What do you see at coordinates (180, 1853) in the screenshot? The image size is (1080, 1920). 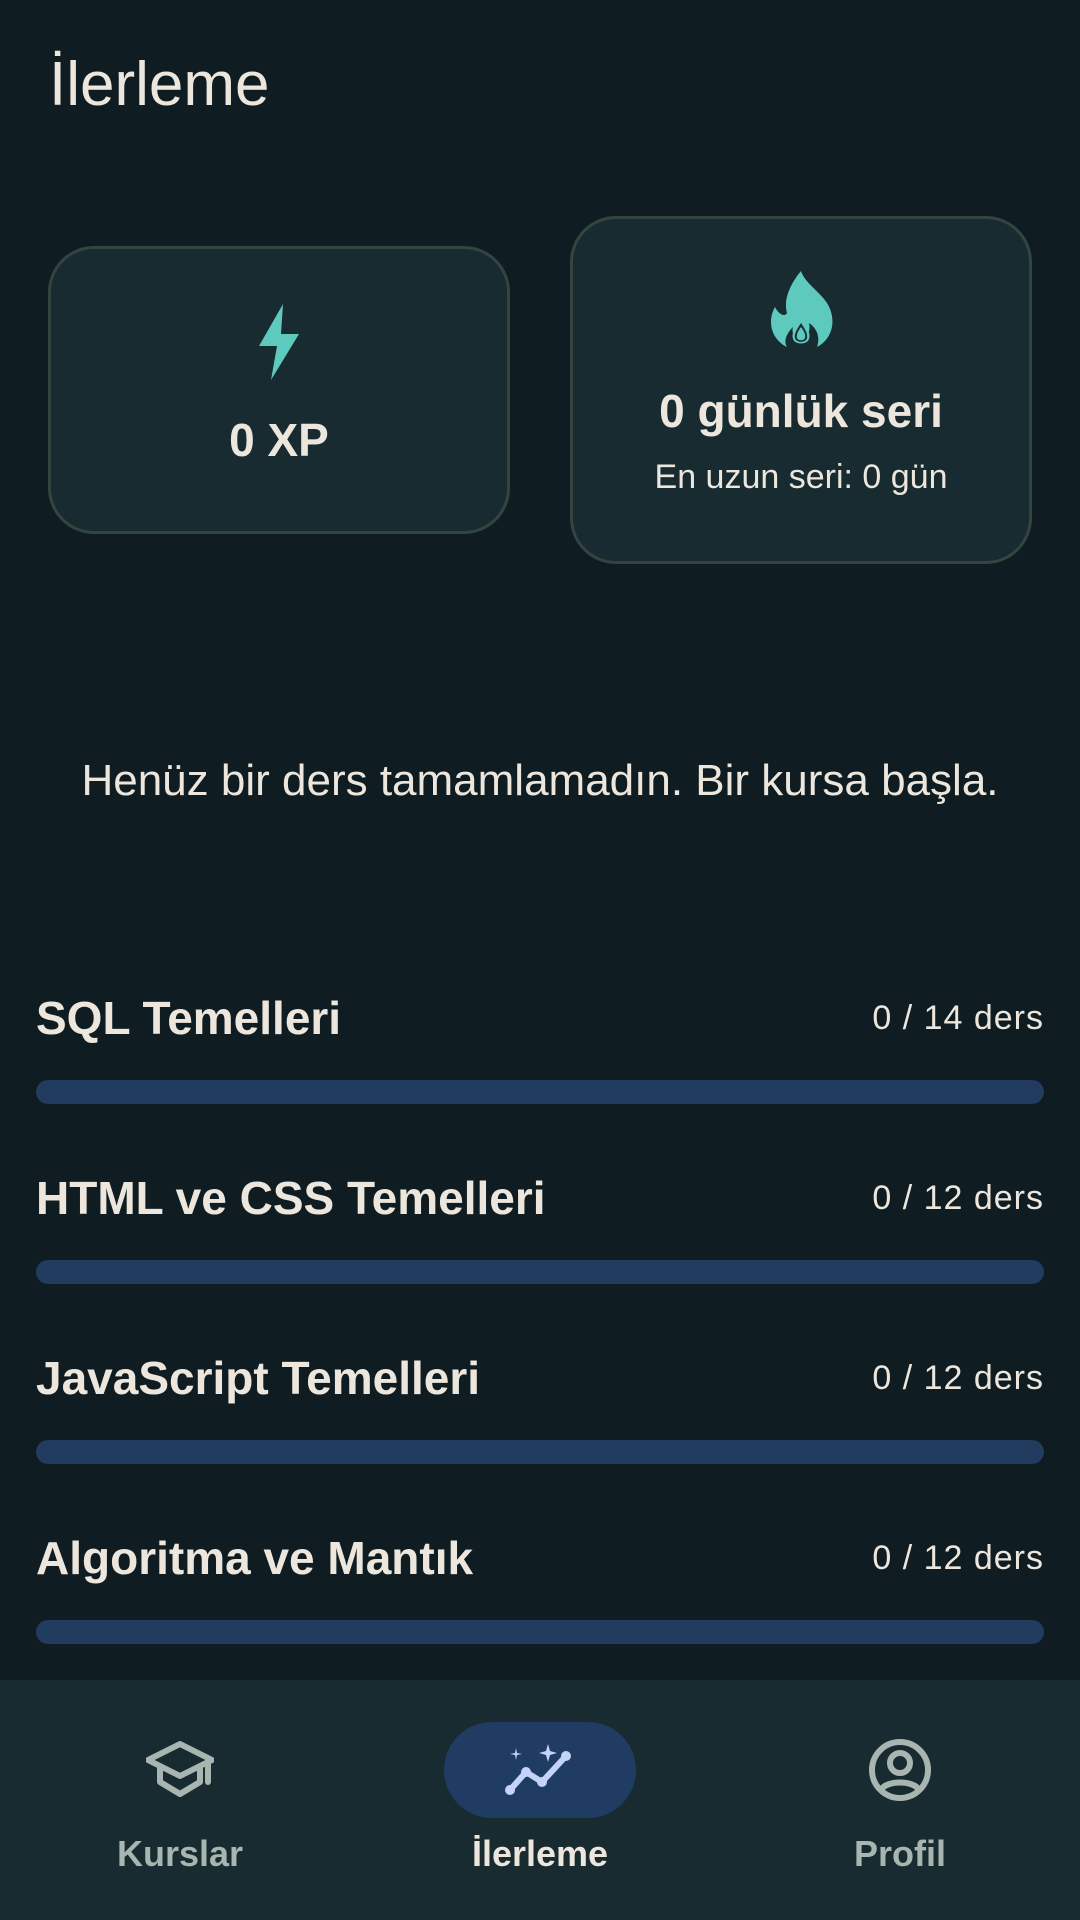 I see `nav-label: Kurslar` at bounding box center [180, 1853].